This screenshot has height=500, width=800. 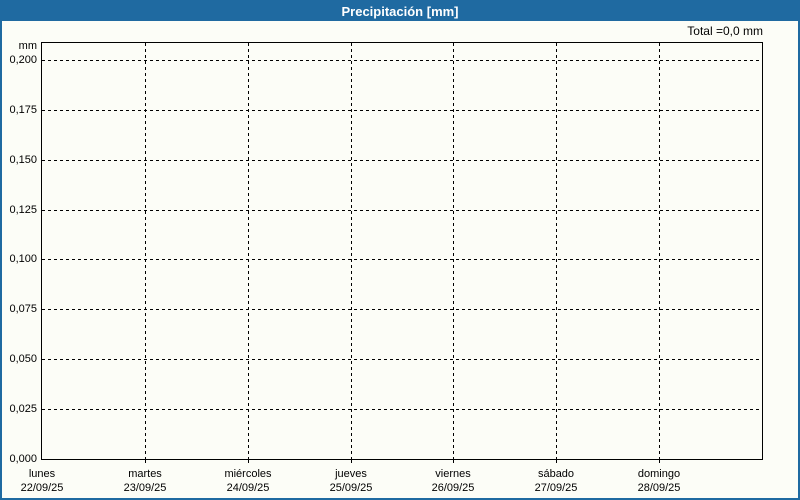 I want to click on y-tick-label: 0,050, so click(x=23, y=359).